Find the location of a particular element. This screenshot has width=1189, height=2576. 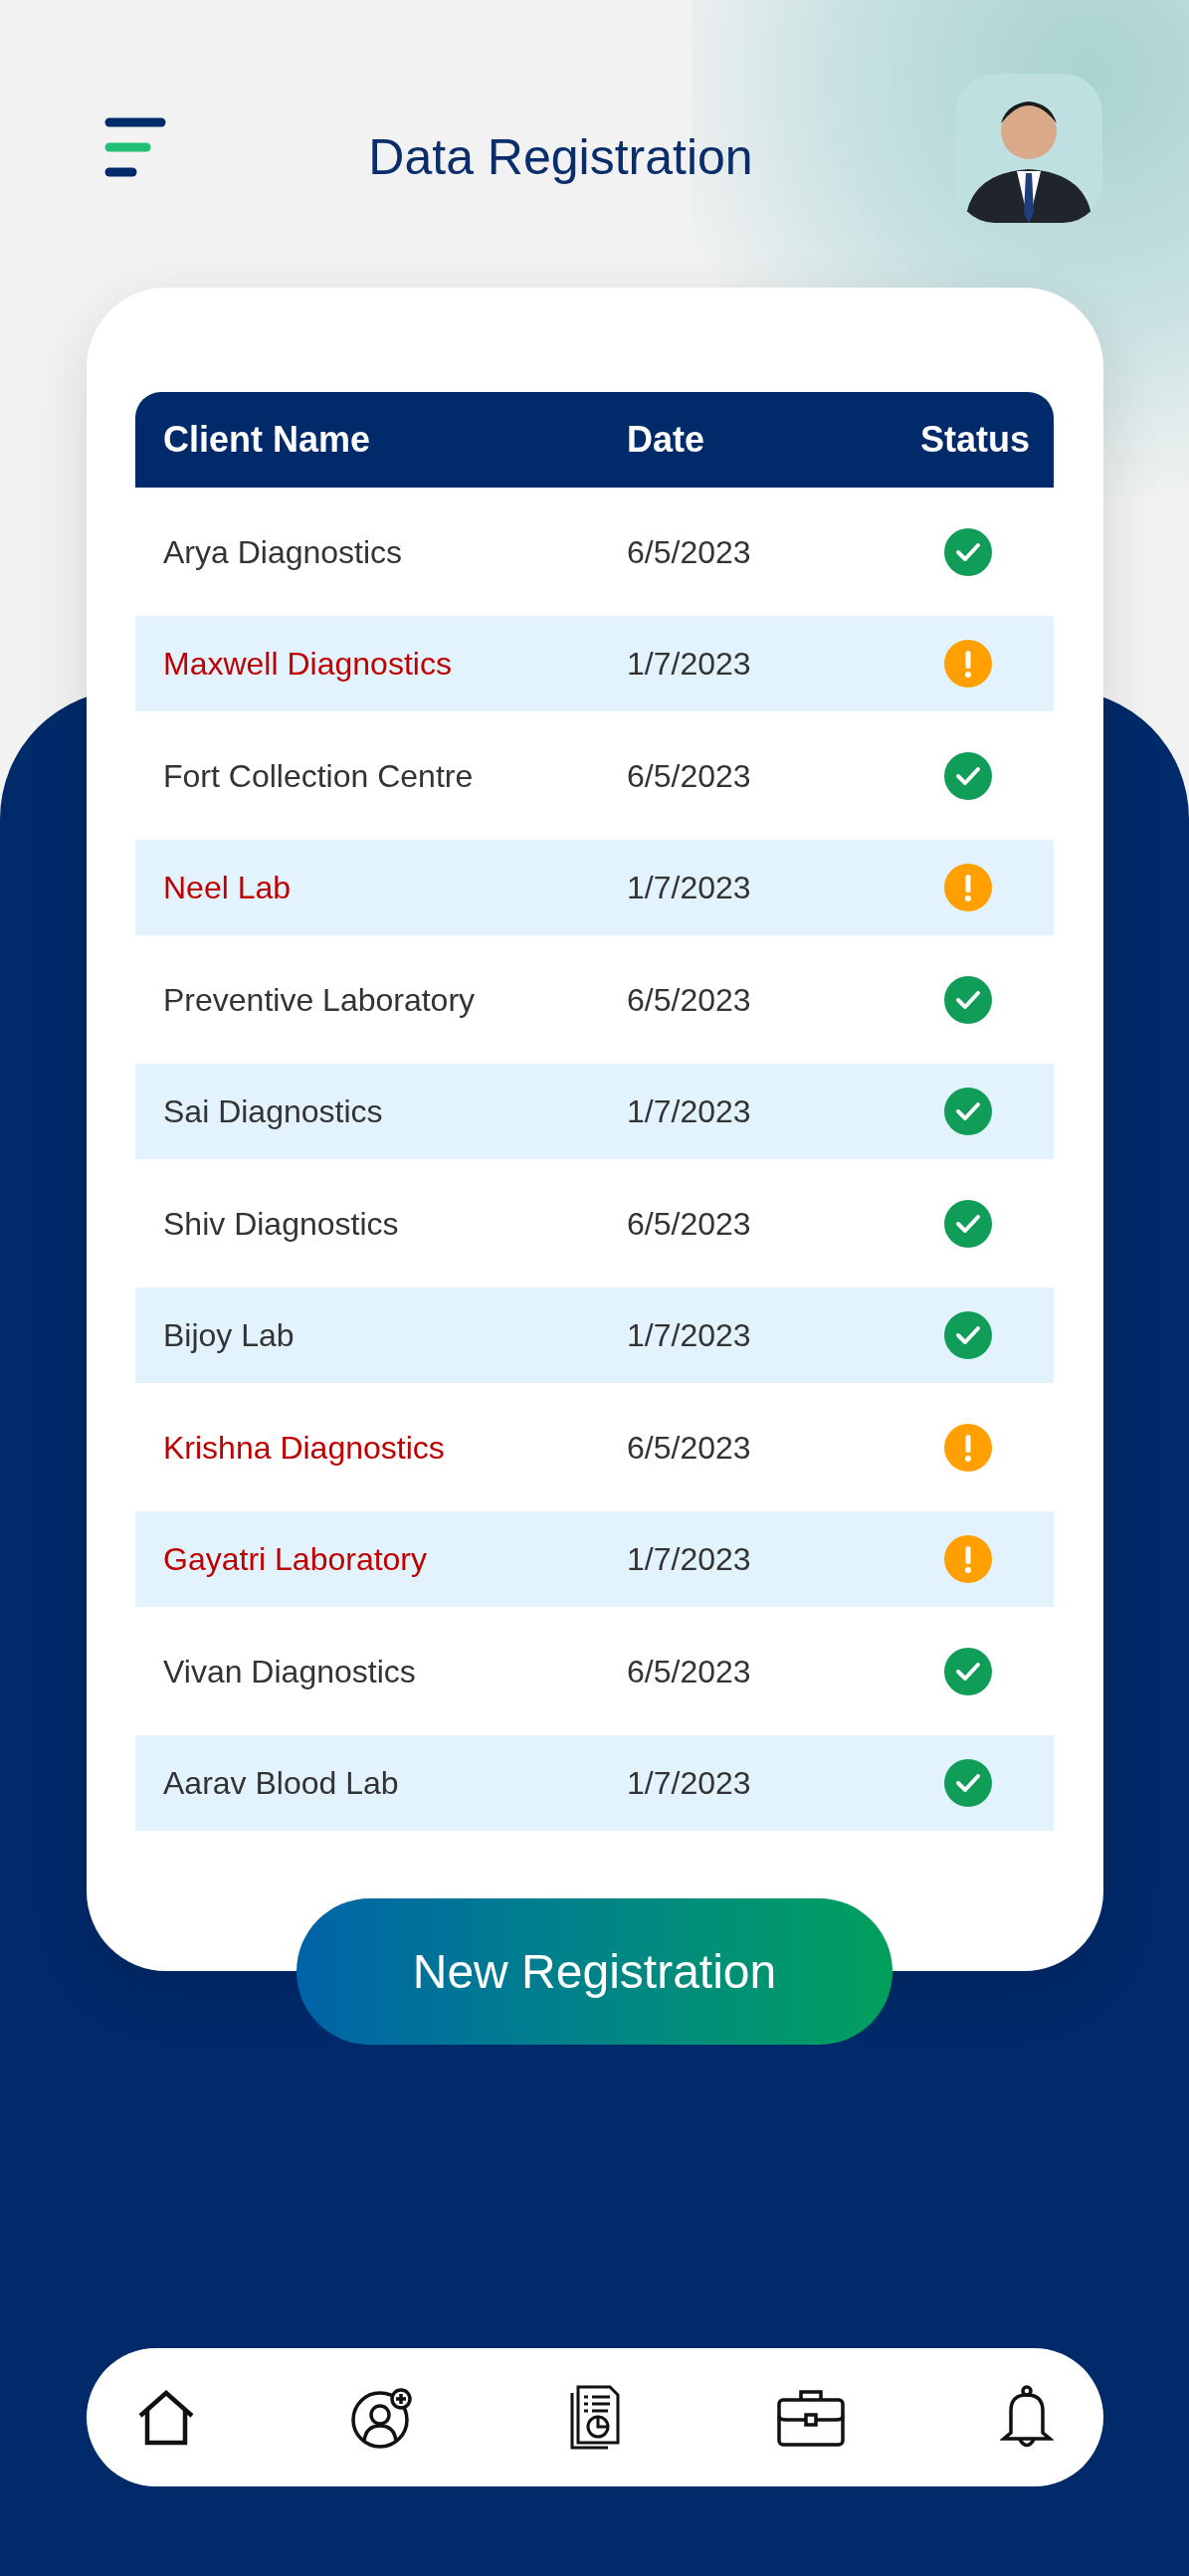

table-row: Gayatri Laboratory 1/7/2023 is located at coordinates (594, 1559).